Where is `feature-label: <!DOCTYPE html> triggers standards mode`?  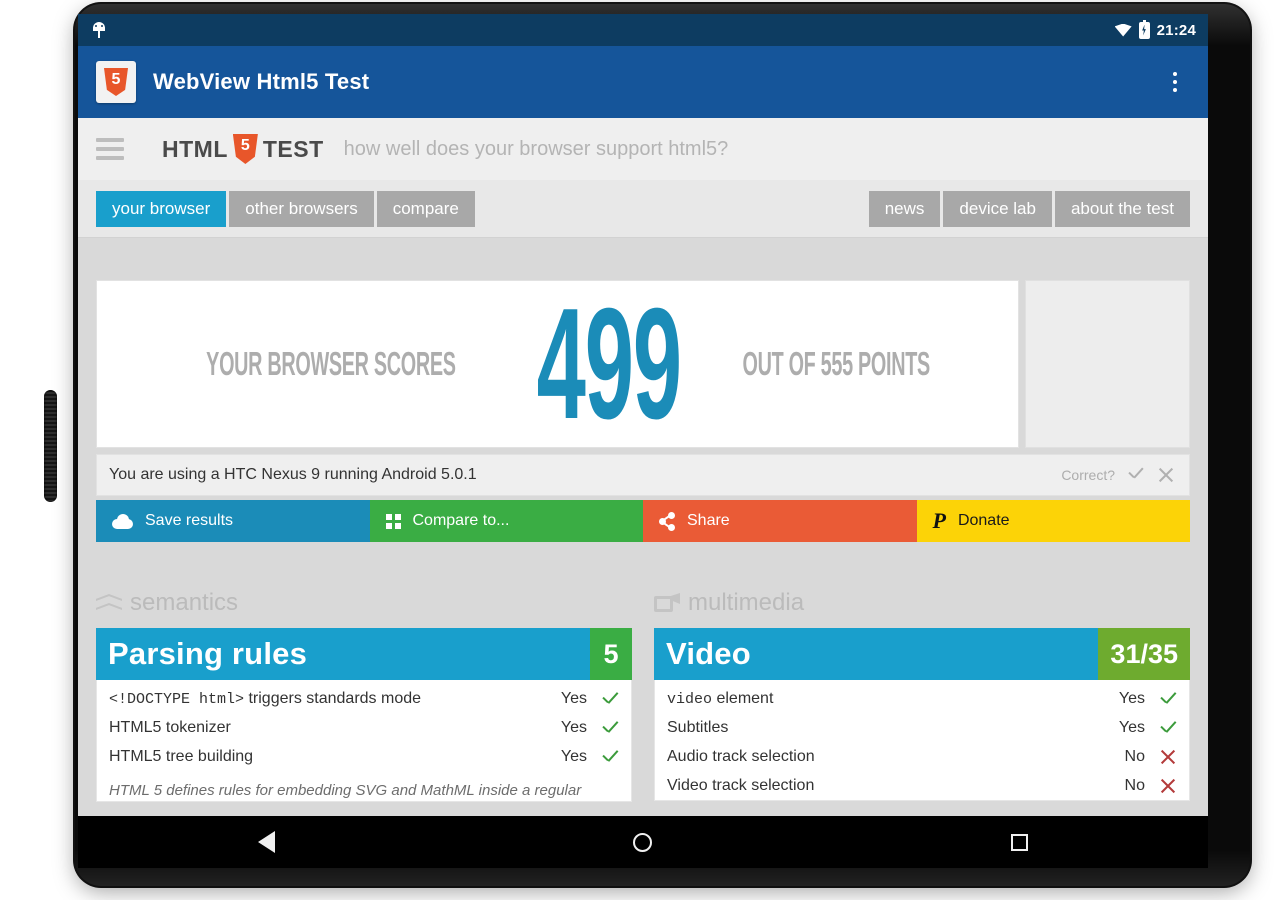 feature-label: <!DOCTYPE html> triggers standards mode is located at coordinates (328, 699).